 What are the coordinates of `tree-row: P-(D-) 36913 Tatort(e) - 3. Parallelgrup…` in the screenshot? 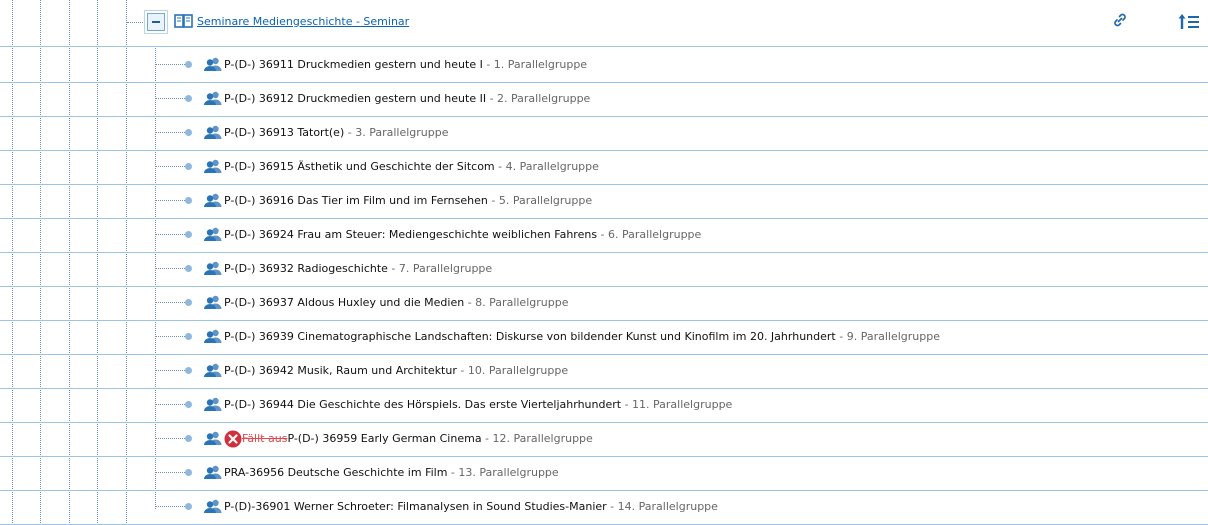 It's located at (604, 133).